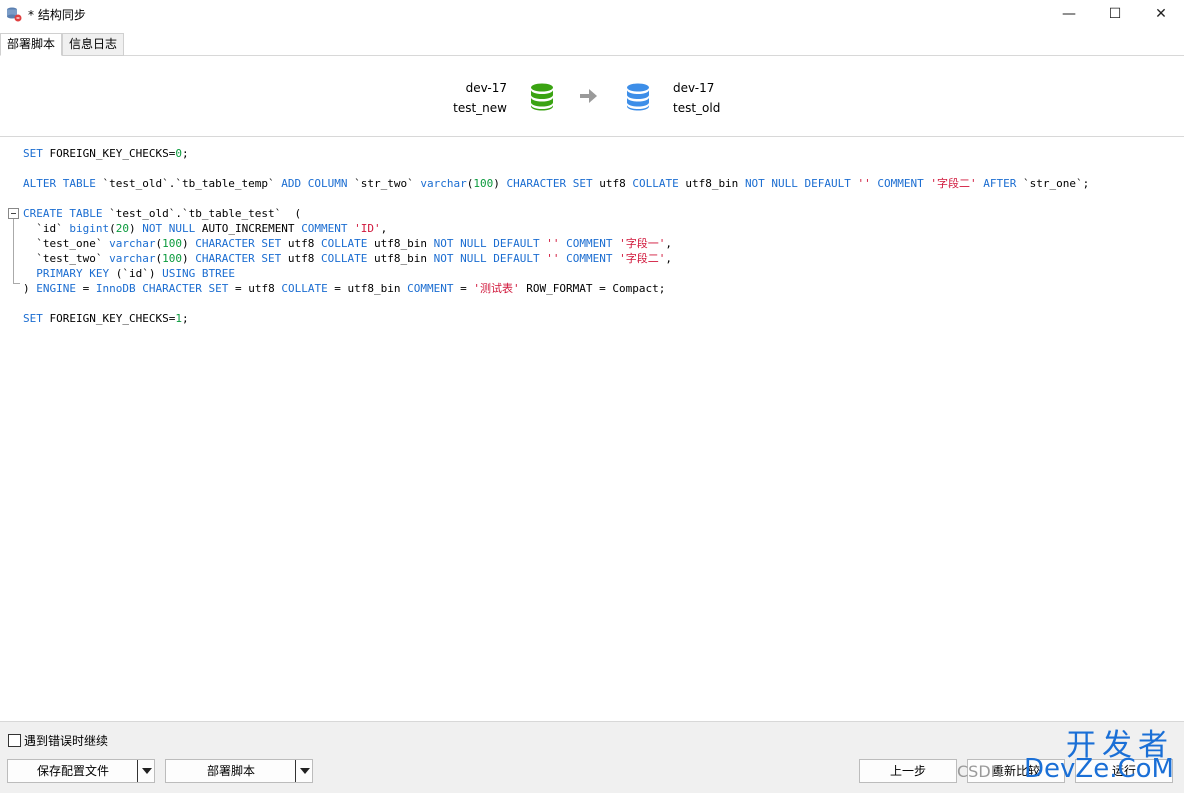  Describe the element at coordinates (592, 757) in the screenshot. I see `bottom-panel: 遇到错误时继续 保存配置文件 部署脚本 上一步 重新比较 运行` at that location.